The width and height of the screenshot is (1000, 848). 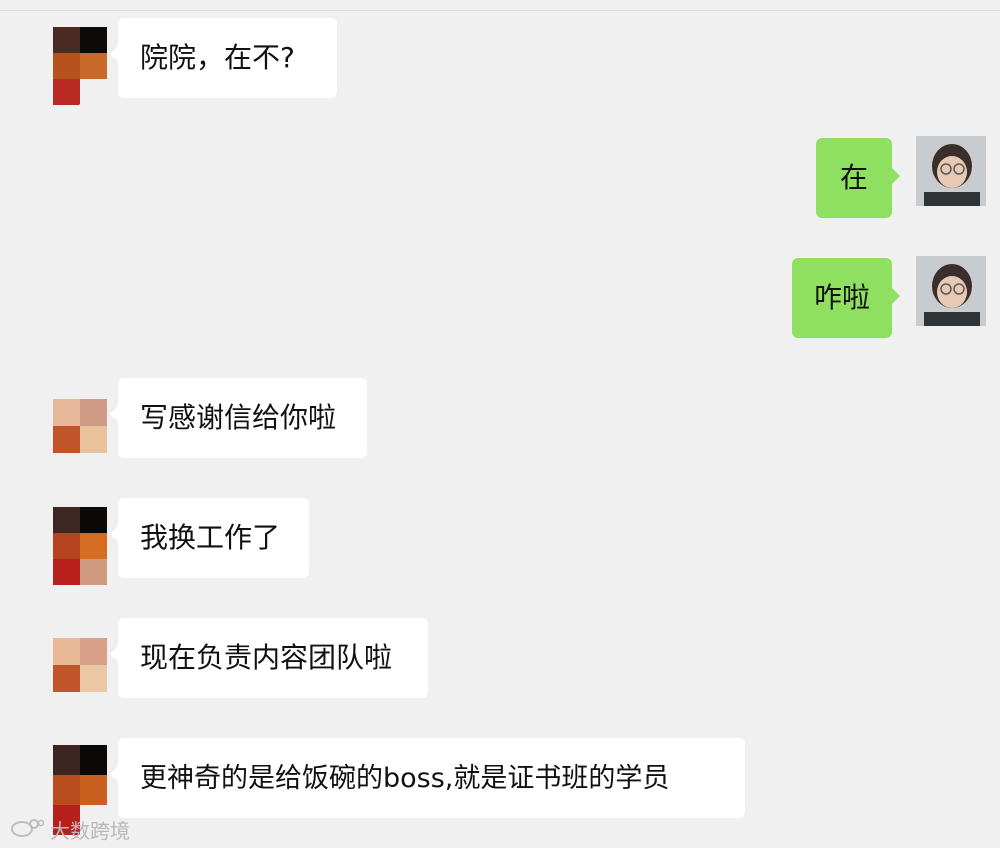 What do you see at coordinates (842, 297) in the screenshot?
I see `message-text: 咋啦` at bounding box center [842, 297].